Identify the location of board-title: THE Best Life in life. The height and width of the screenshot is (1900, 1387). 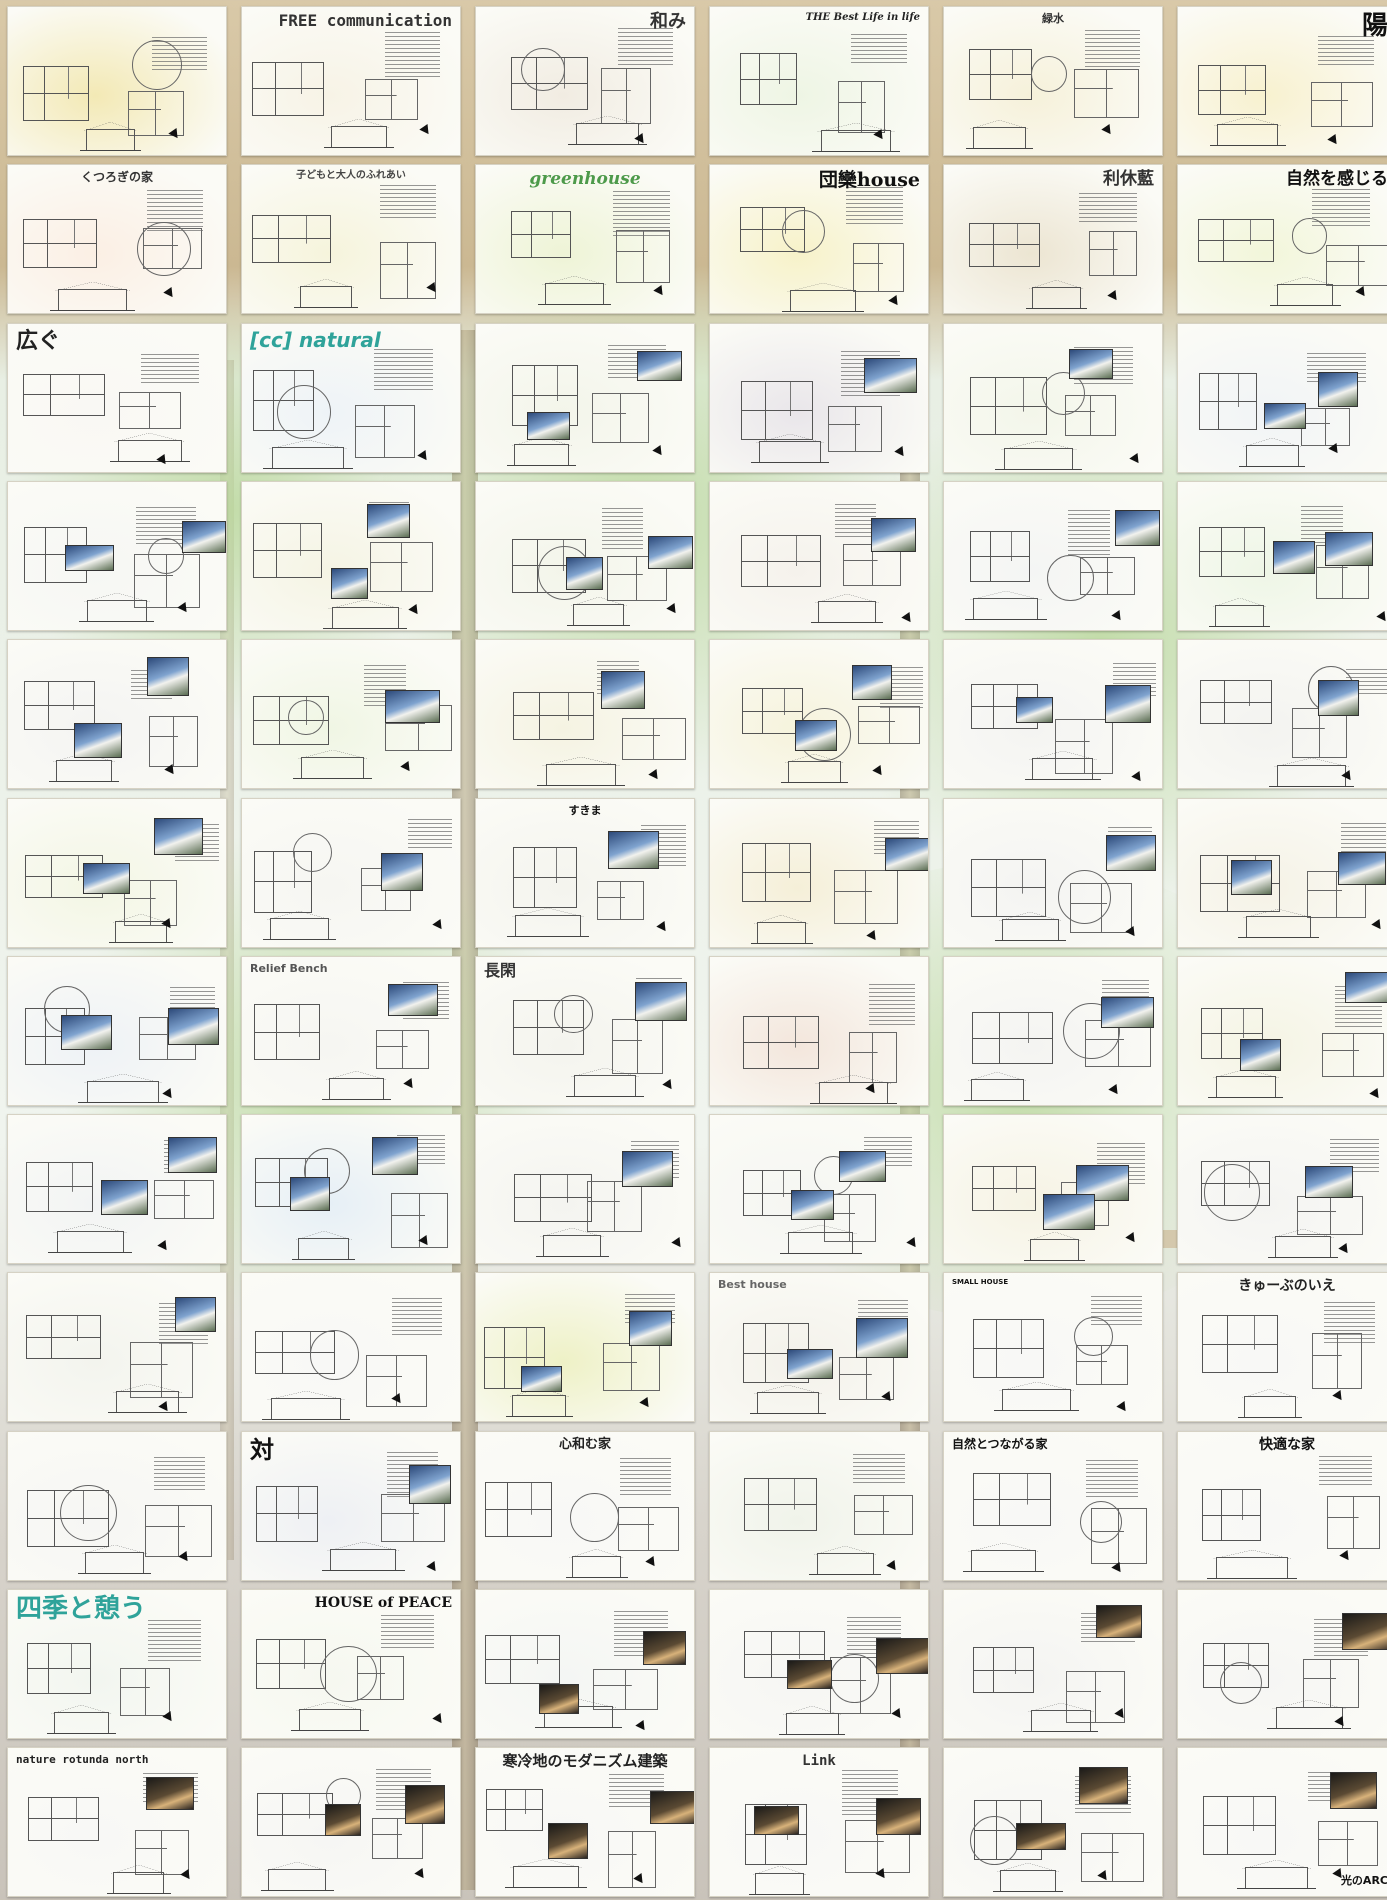
(862, 17).